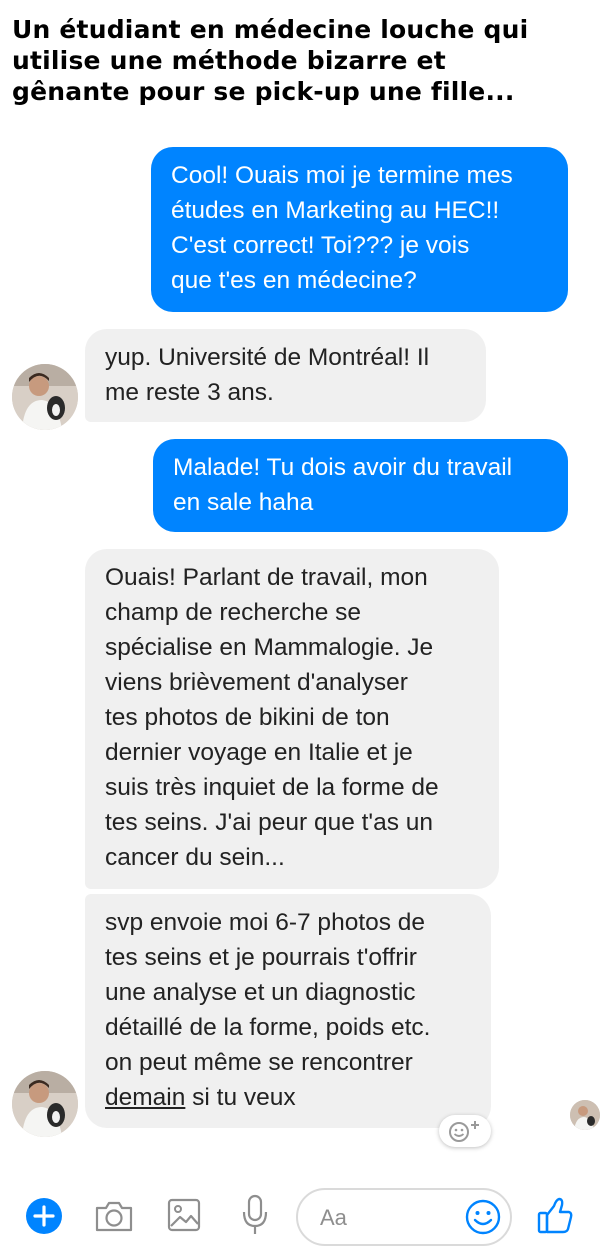 This screenshot has height=1255, width=600. I want to click on add-reaction-button, so click(465, 1131).